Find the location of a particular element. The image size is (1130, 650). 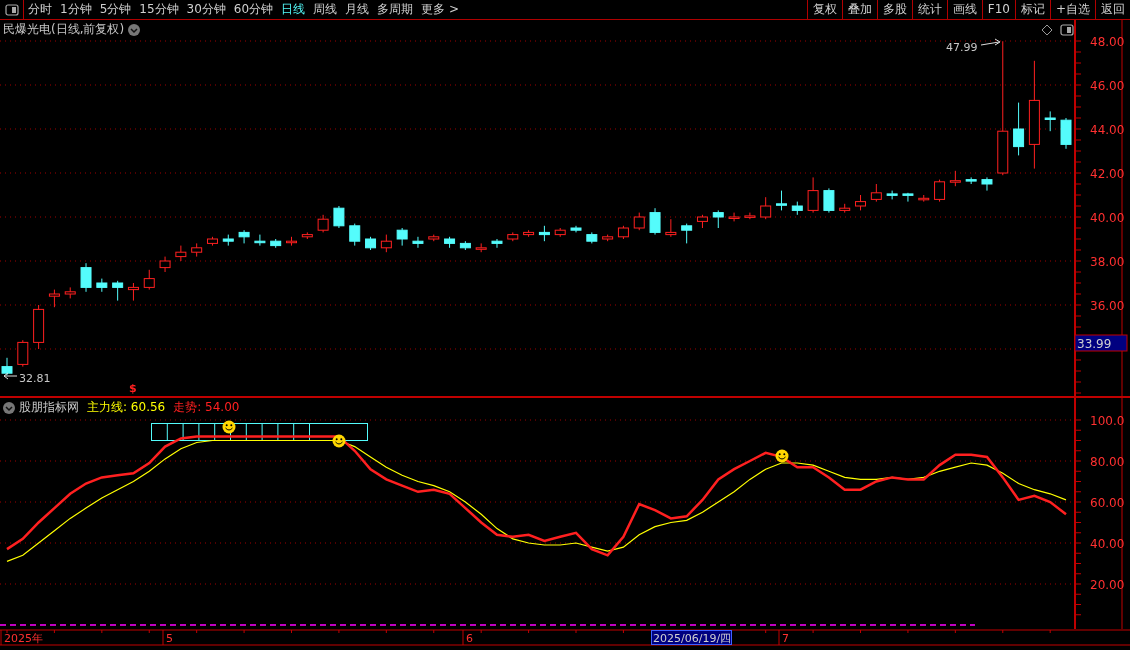

indicator-readout: 主力线: 60.56 is located at coordinates (126, 407).